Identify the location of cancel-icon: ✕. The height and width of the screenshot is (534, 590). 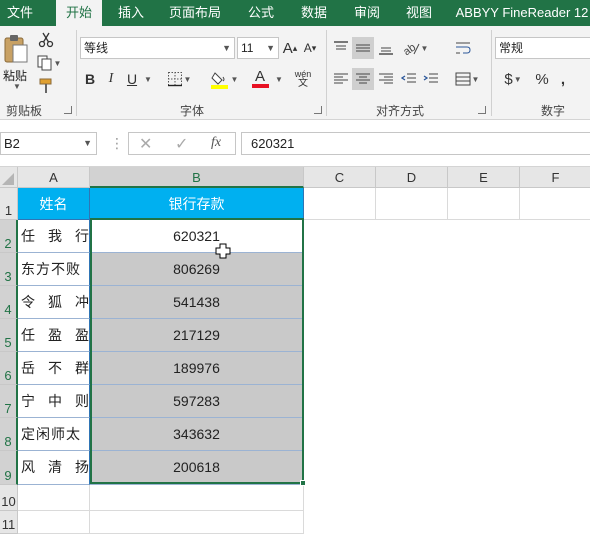
(145, 144).